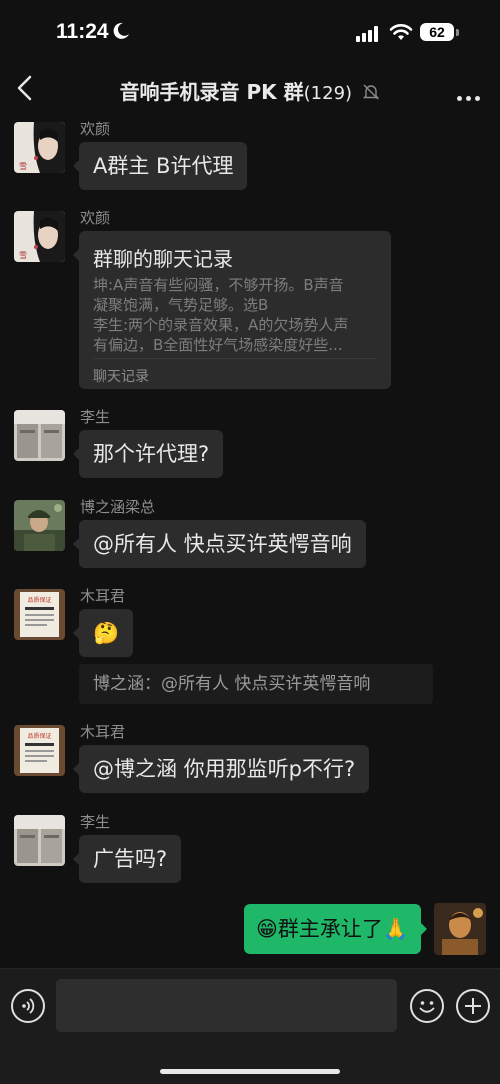 This screenshot has width=500, height=1084. What do you see at coordinates (160, 166) in the screenshot?
I see `message-bubble: A群主 B许代理` at bounding box center [160, 166].